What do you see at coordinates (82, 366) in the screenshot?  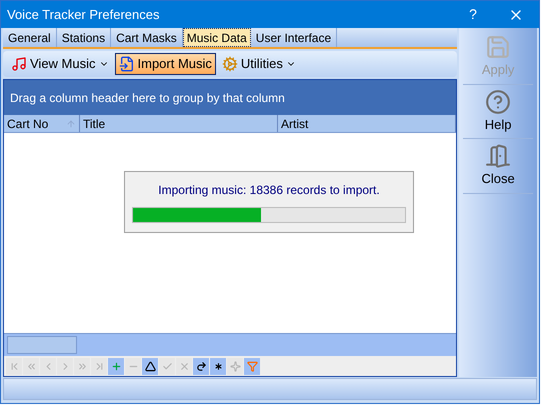 I see `double-right-icon` at bounding box center [82, 366].